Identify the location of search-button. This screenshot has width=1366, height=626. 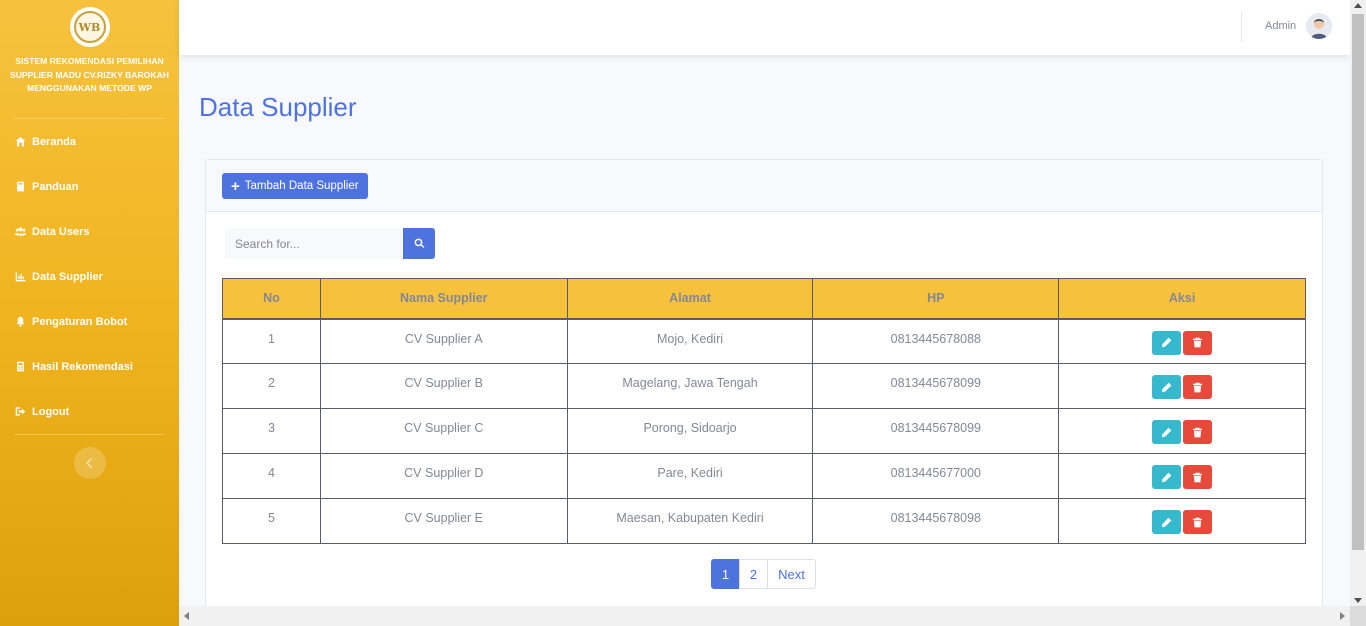
(419, 243).